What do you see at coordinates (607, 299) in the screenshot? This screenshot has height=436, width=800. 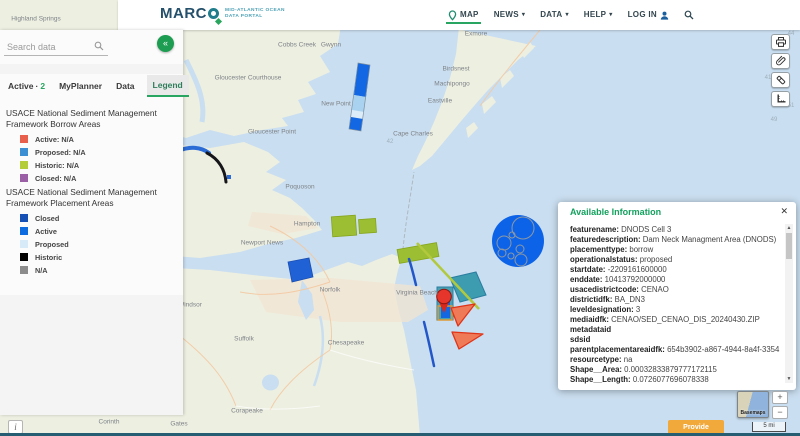 I see `attribute-row: districtidfk: BA_DN3` at bounding box center [607, 299].